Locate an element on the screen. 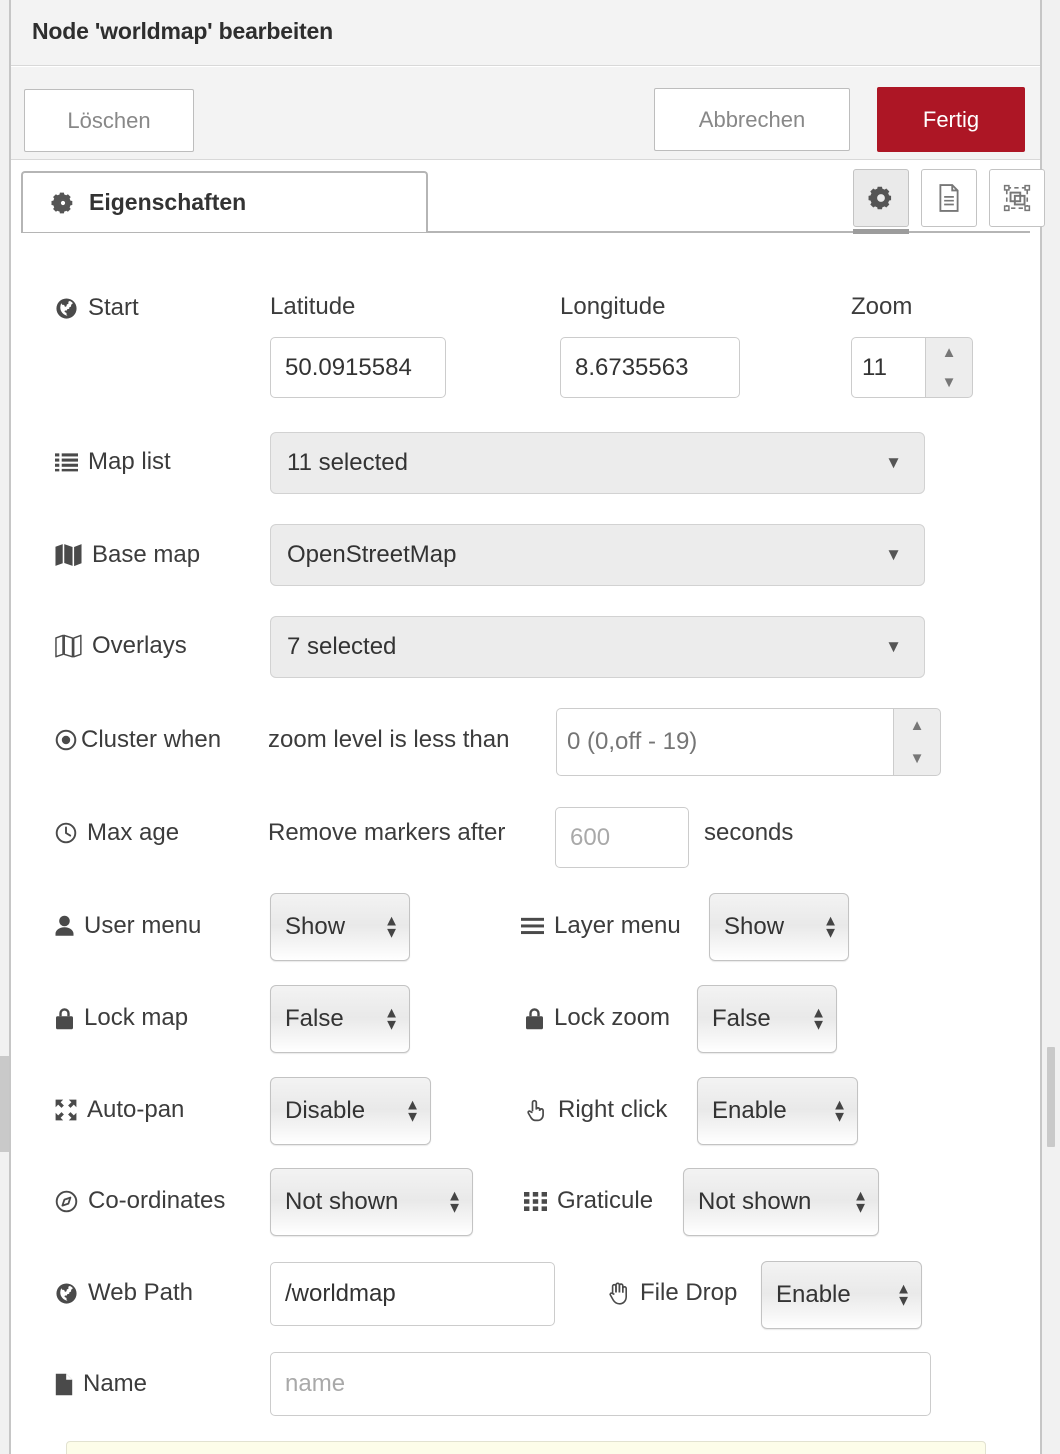 The width and height of the screenshot is (1060, 1454). layermenu-value: Show is located at coordinates (754, 926).